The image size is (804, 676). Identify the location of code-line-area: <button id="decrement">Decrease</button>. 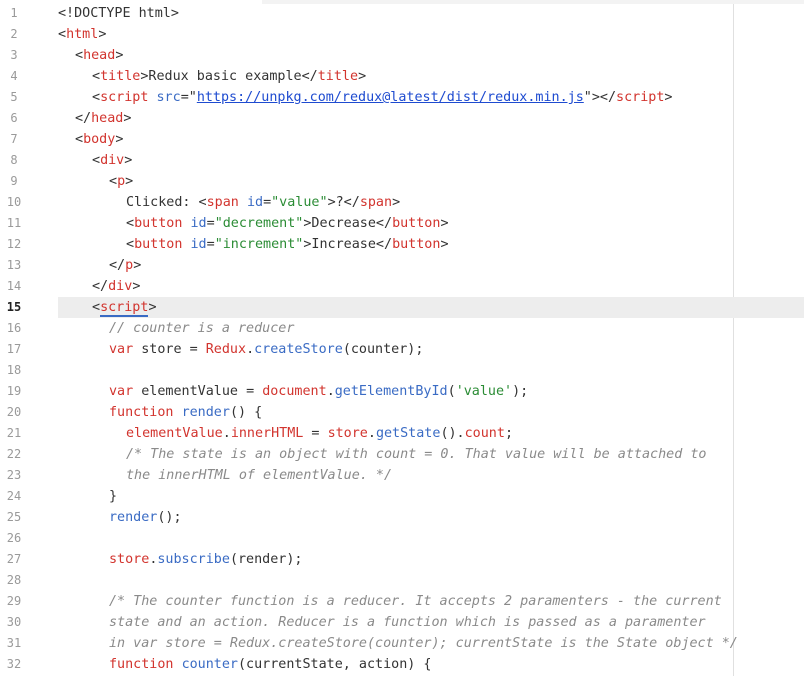
(431, 223).